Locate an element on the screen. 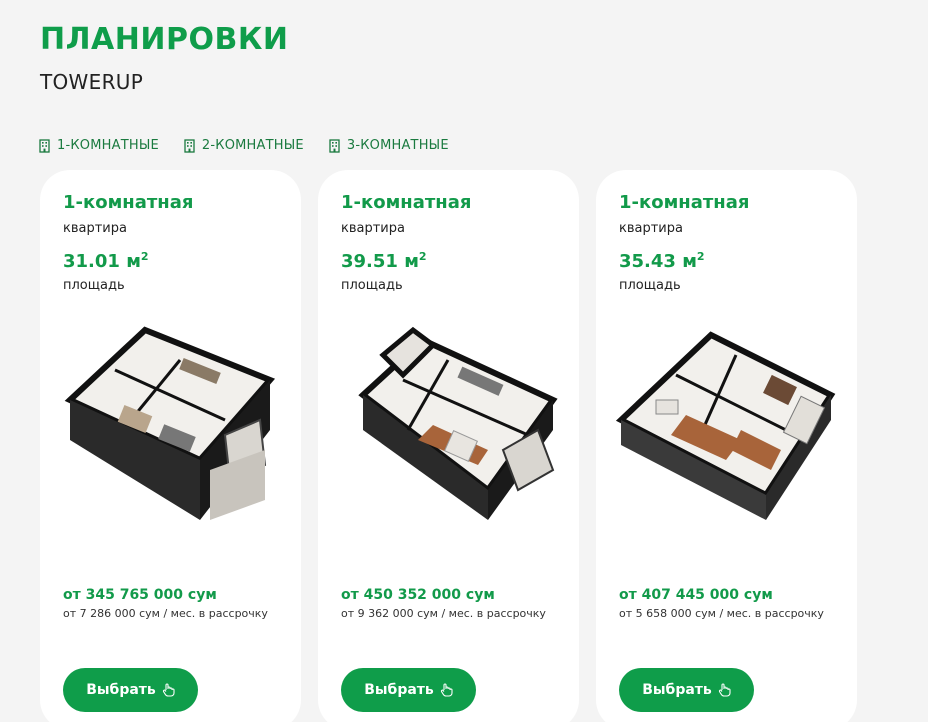 The width and height of the screenshot is (928, 722). page-title: ПЛАНИРОВКИ is located at coordinates (164, 39).